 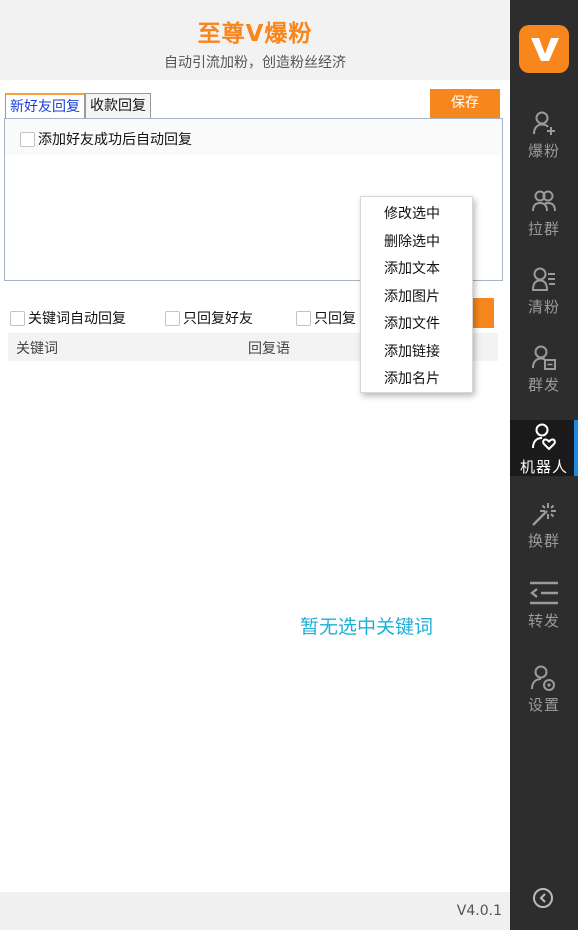 What do you see at coordinates (543, 541) in the screenshot?
I see `sidebar-item-label: 换群` at bounding box center [543, 541].